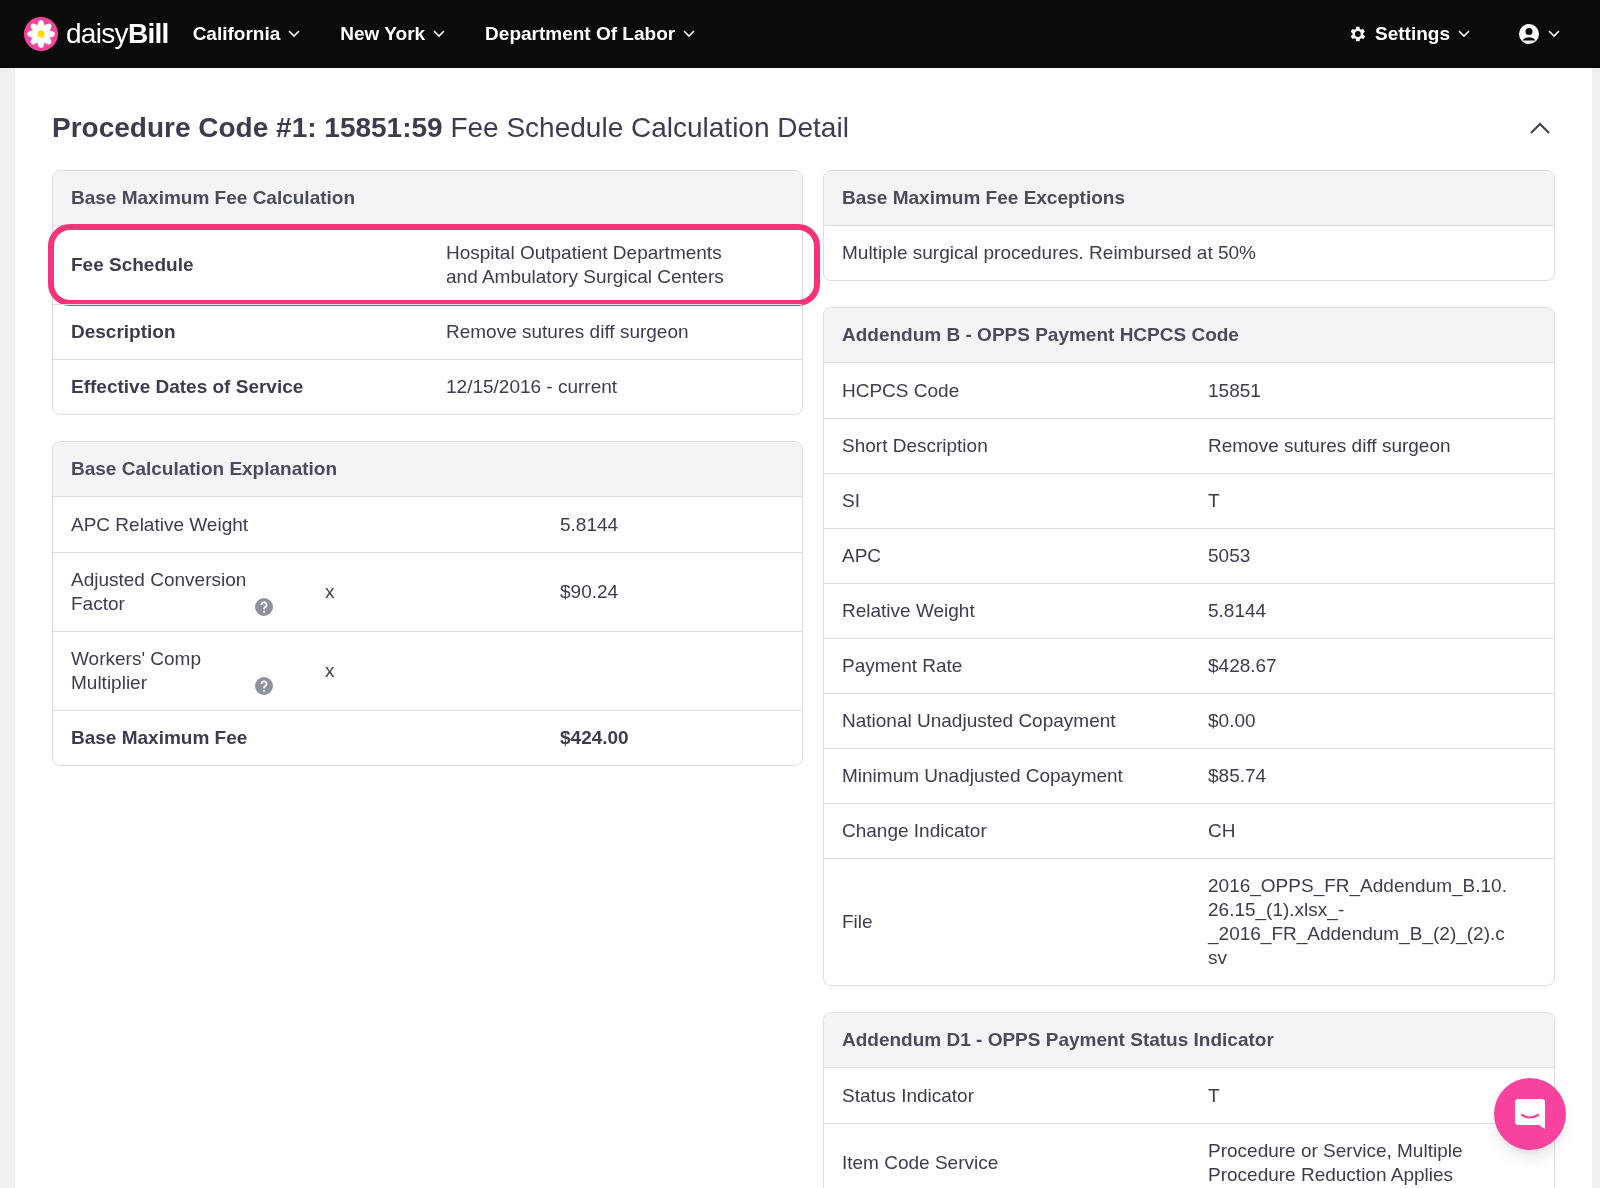 This screenshot has width=1600, height=1188. What do you see at coordinates (1222, 831) in the screenshot?
I see `field-value: CH` at bounding box center [1222, 831].